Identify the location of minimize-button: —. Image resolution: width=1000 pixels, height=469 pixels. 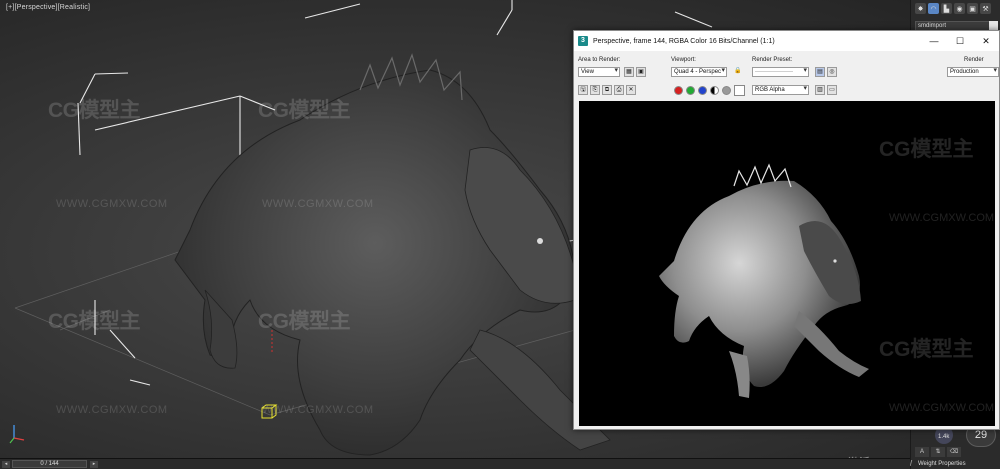
(934, 41).